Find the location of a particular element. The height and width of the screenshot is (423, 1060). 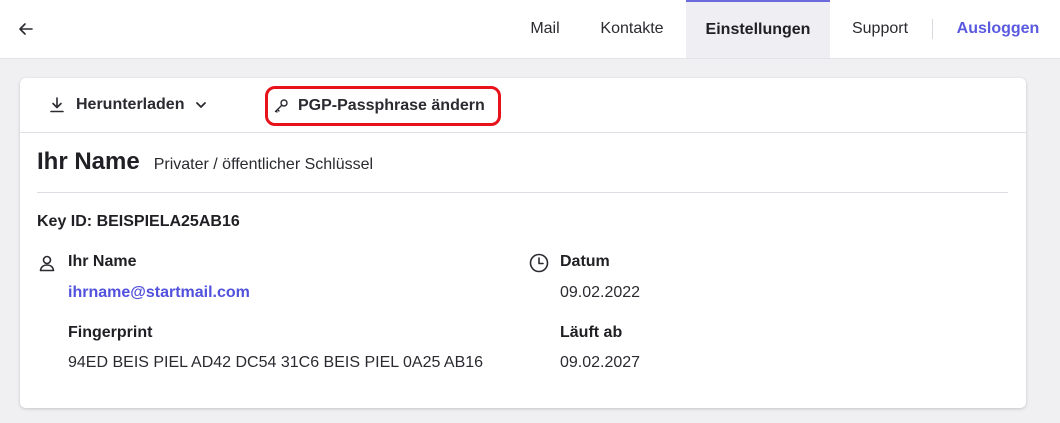

expires-value: 09.02.2027 is located at coordinates (600, 362).